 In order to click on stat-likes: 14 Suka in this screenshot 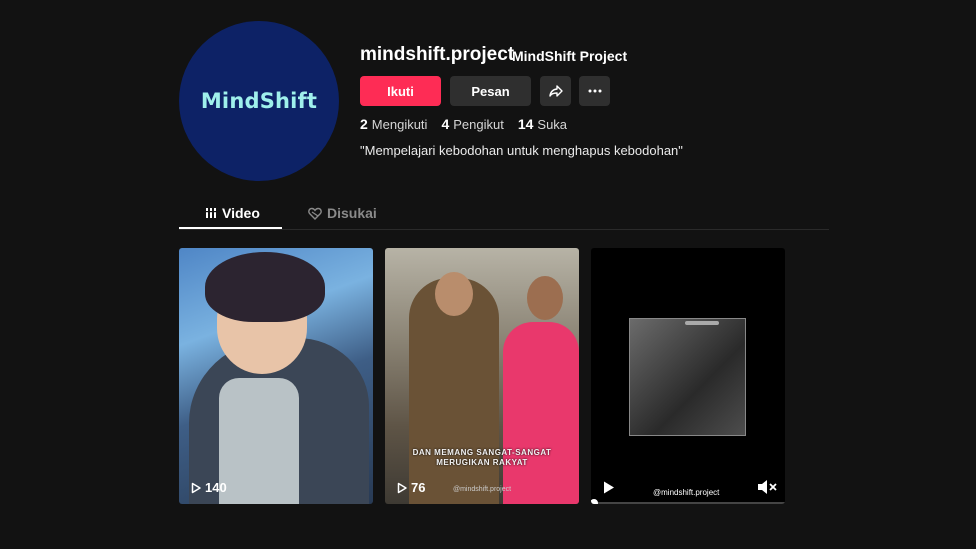, I will do `click(542, 124)`.